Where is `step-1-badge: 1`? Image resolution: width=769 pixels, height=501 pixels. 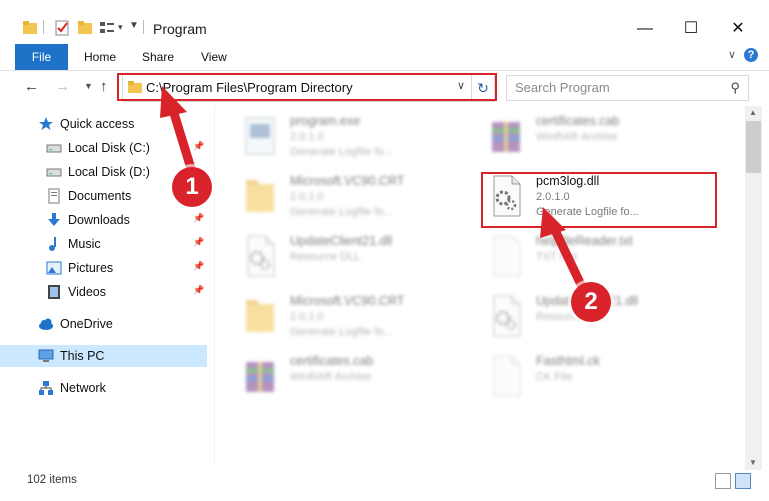 step-1-badge: 1 is located at coordinates (192, 187).